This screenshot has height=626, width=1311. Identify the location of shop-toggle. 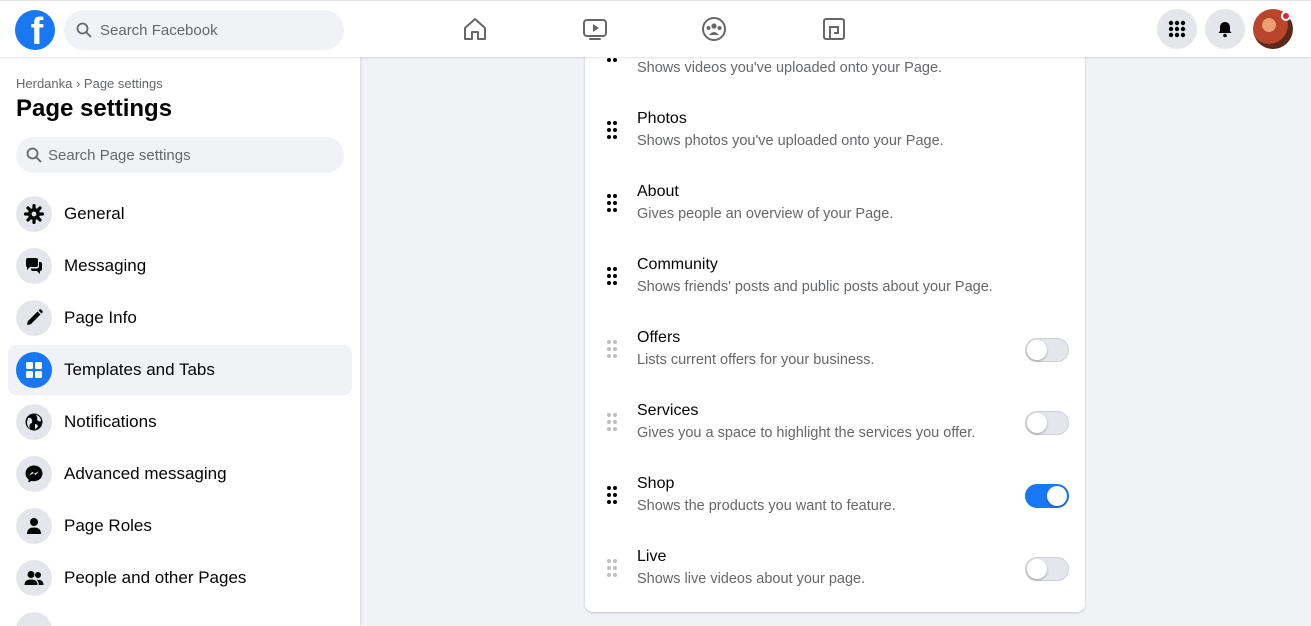
(1047, 496).